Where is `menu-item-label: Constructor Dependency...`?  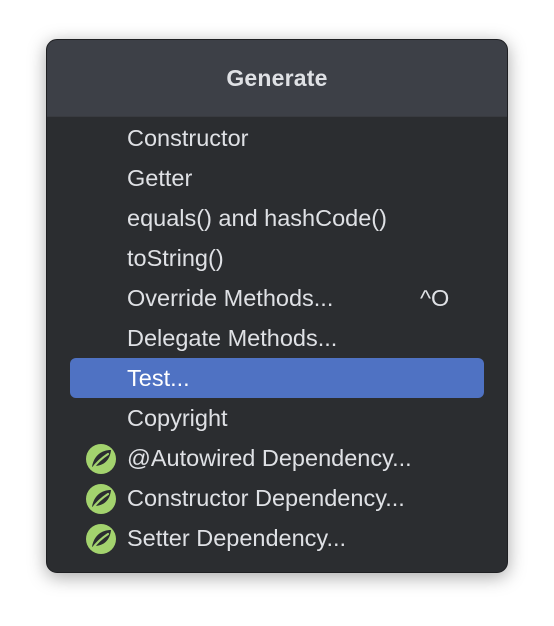
menu-item-label: Constructor Dependency... is located at coordinates (266, 497).